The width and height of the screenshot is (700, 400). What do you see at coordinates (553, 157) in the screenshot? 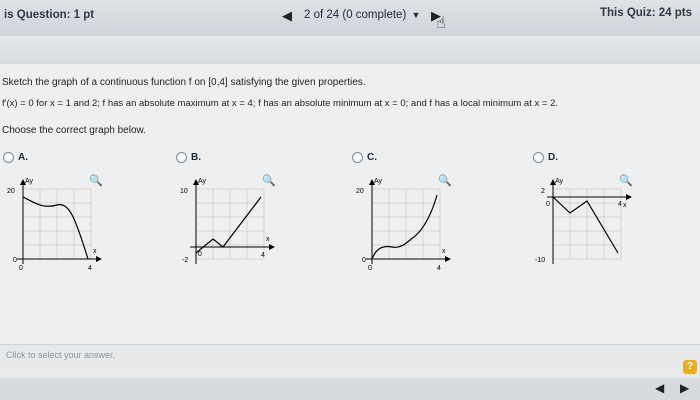
I see `choice-letter: D.` at bounding box center [553, 157].